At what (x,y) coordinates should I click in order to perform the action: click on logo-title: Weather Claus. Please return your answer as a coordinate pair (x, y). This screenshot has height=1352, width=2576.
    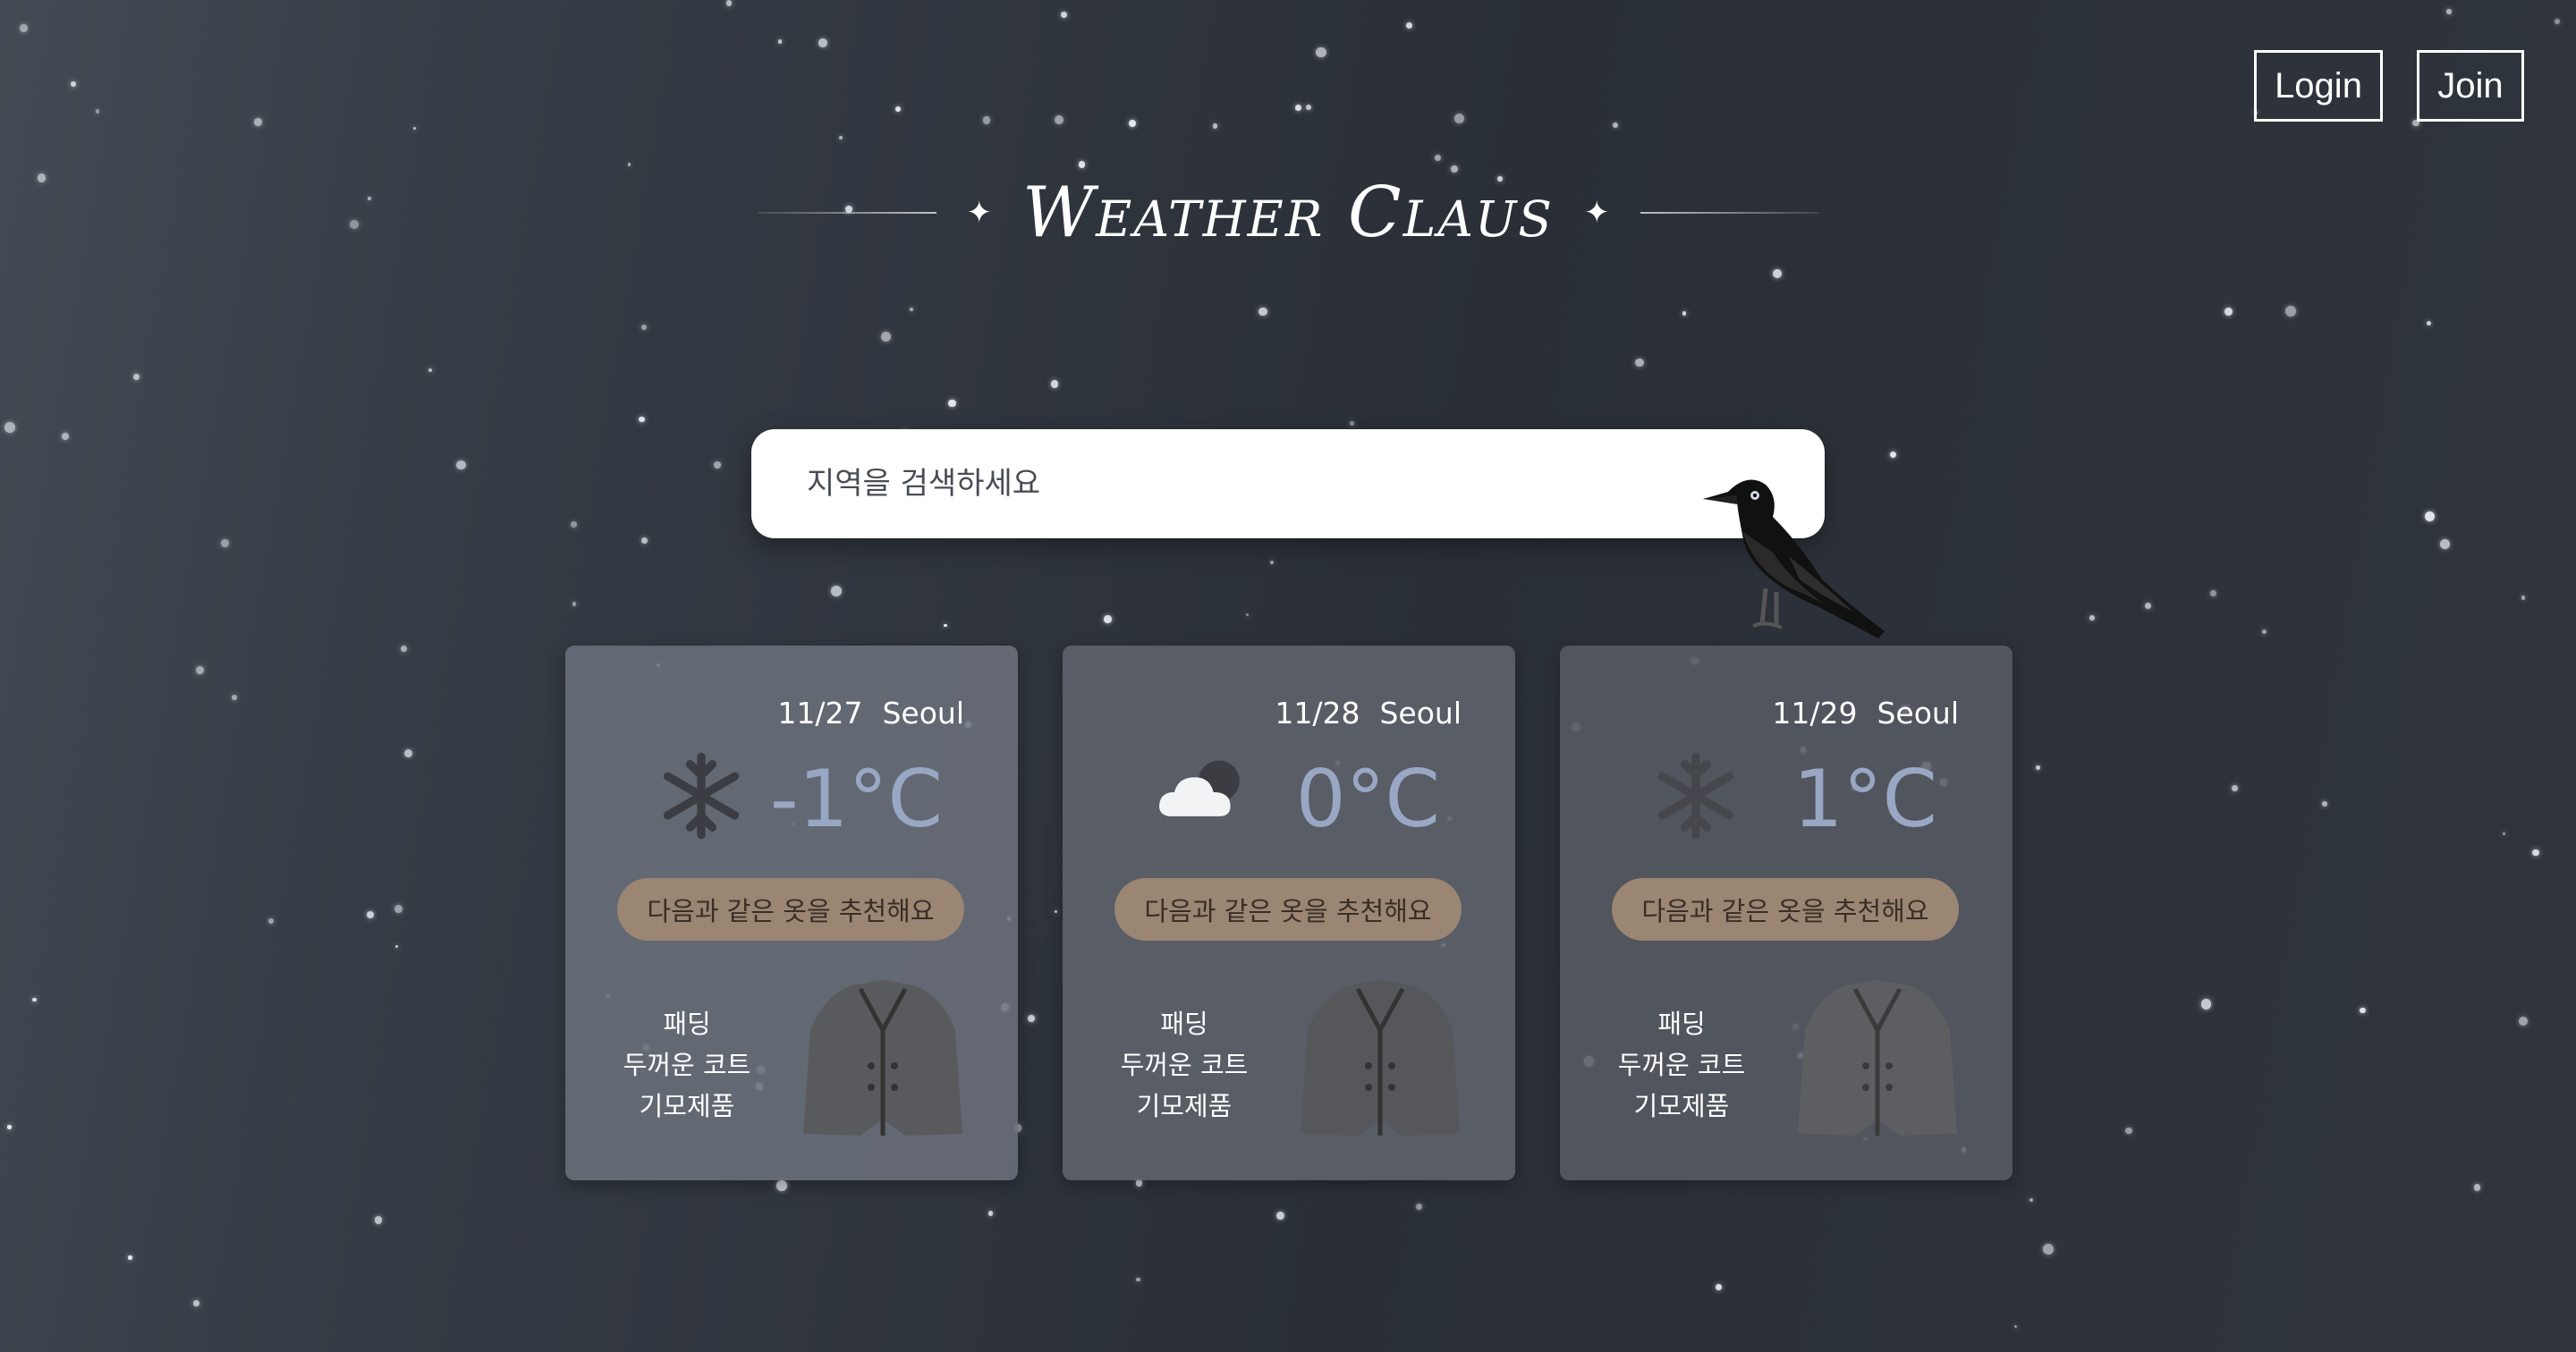
    Looking at the image, I should click on (1288, 213).